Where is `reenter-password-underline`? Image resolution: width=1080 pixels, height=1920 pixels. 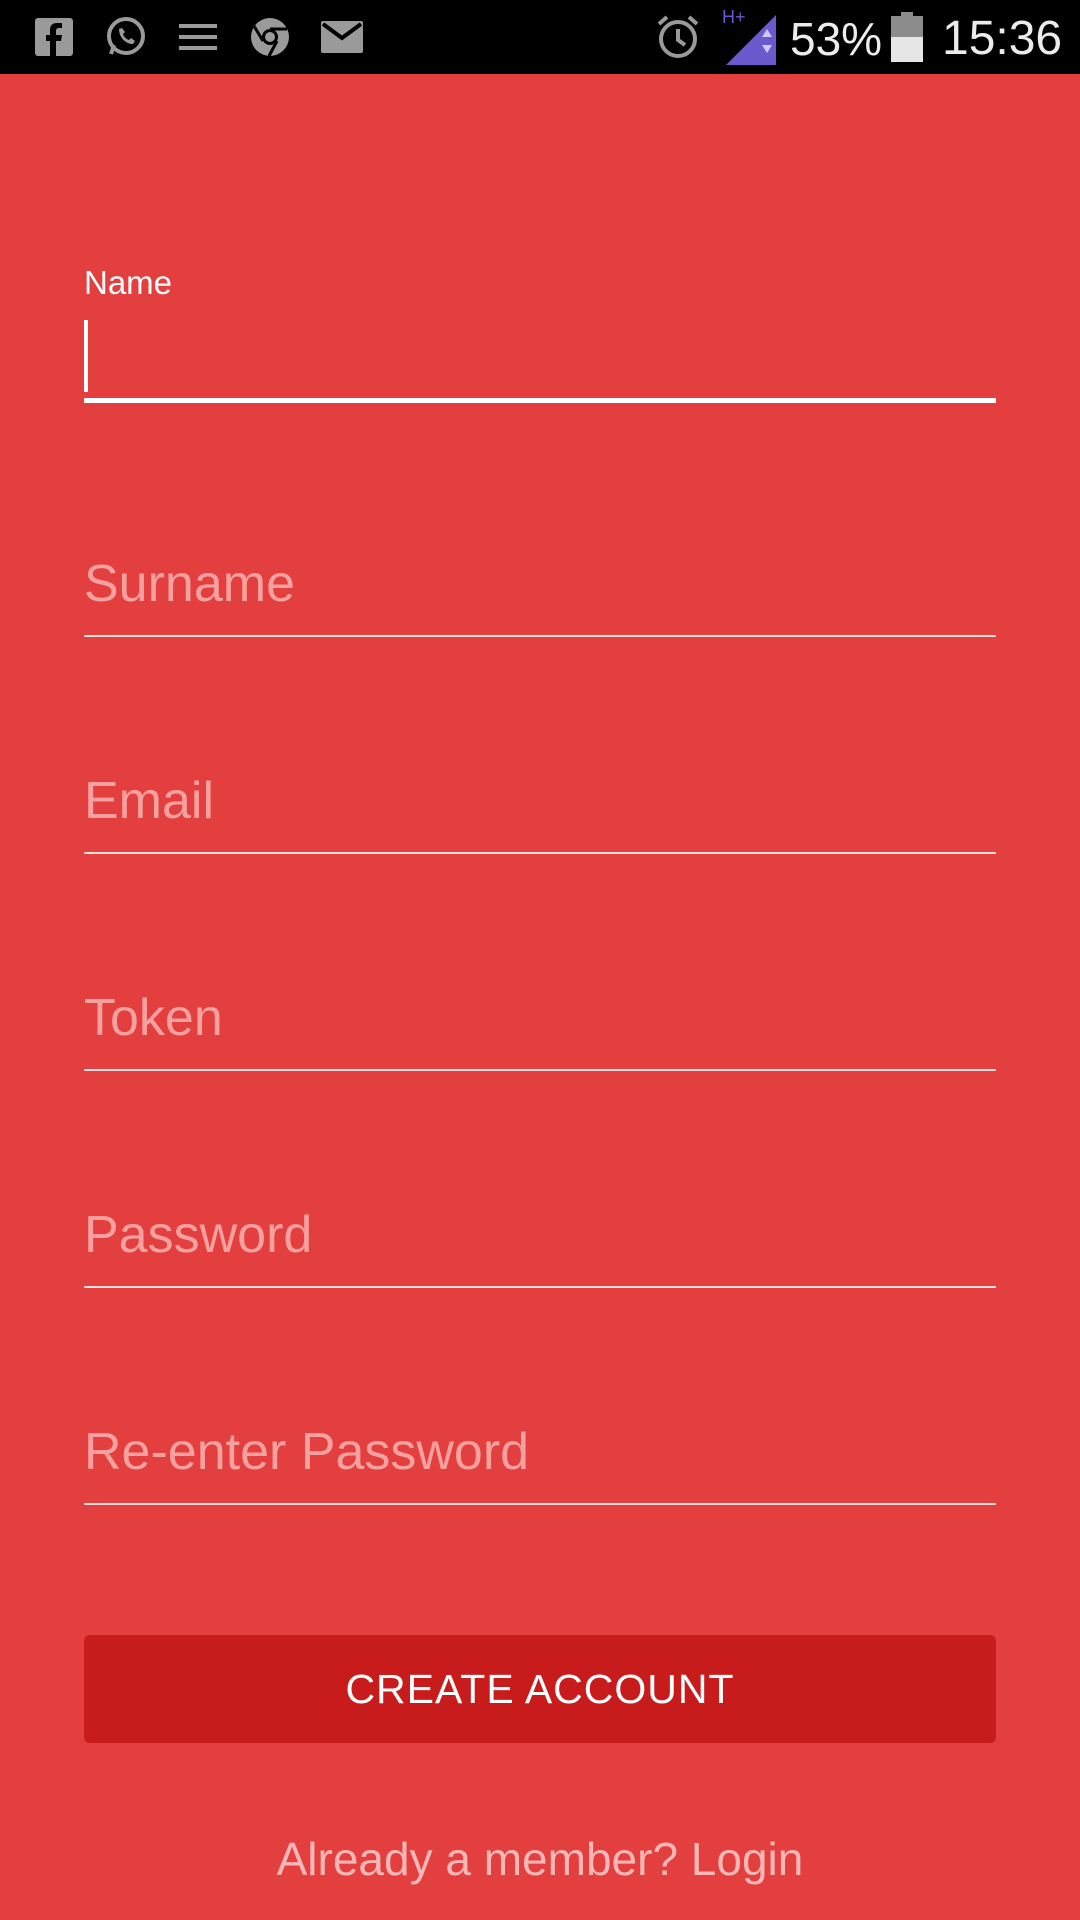
reenter-password-underline is located at coordinates (540, 1504).